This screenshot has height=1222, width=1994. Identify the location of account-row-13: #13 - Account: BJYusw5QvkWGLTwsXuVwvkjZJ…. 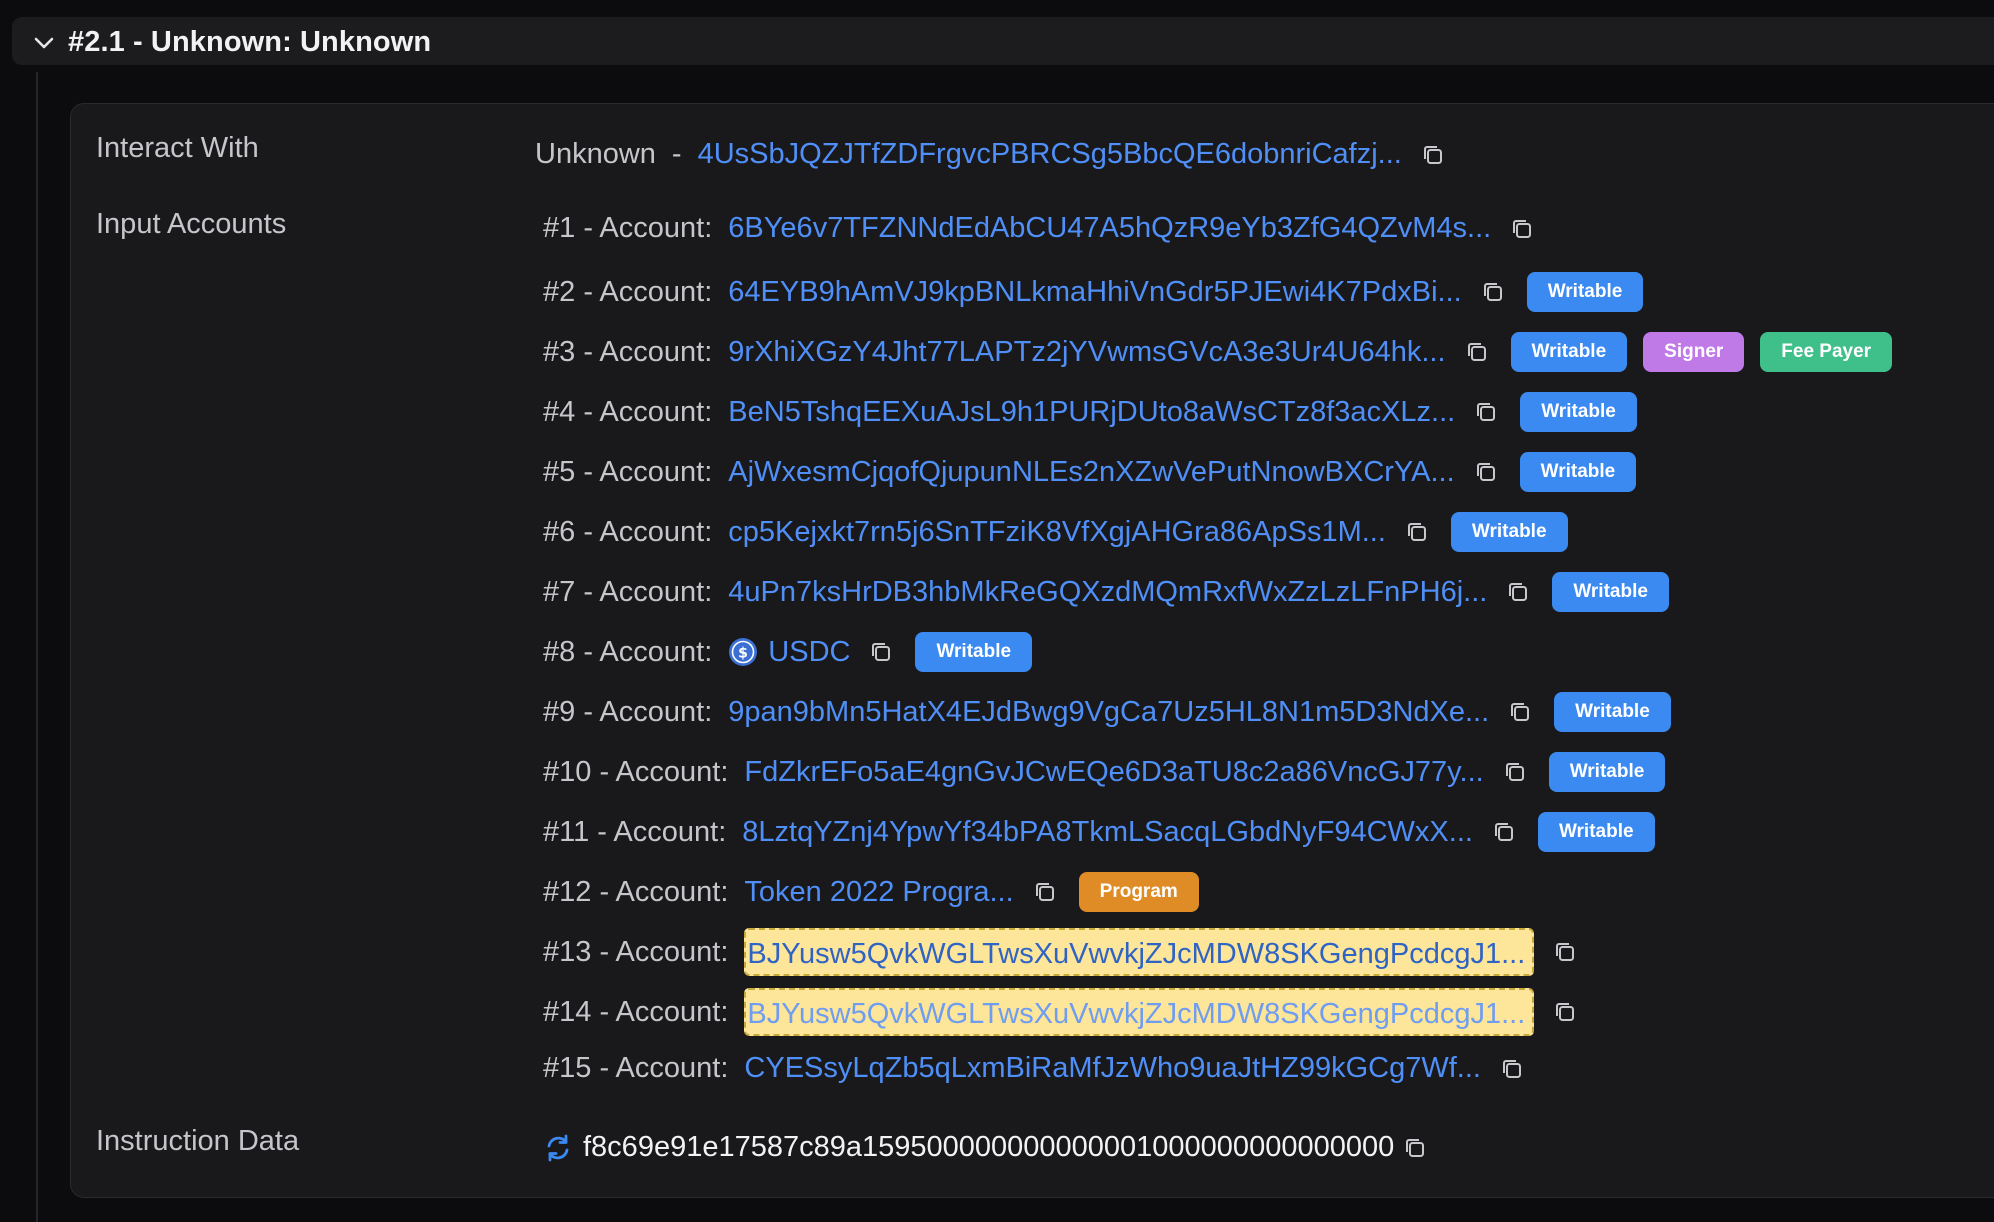
(1060, 952).